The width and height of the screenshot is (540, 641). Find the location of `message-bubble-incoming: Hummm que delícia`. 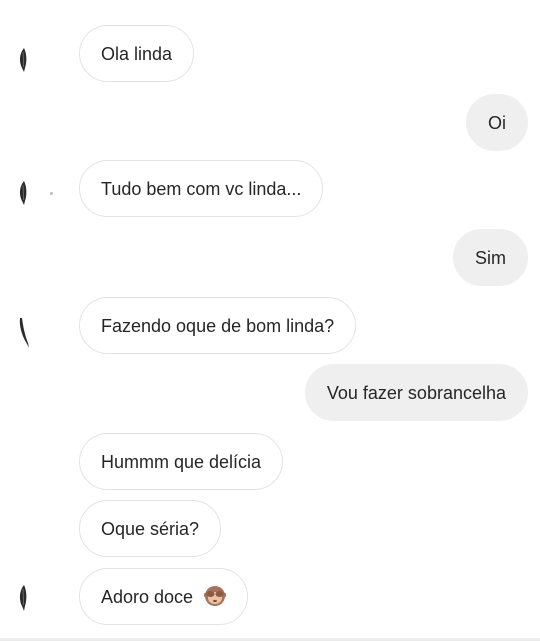

message-bubble-incoming: Hummm que delícia is located at coordinates (181, 461).